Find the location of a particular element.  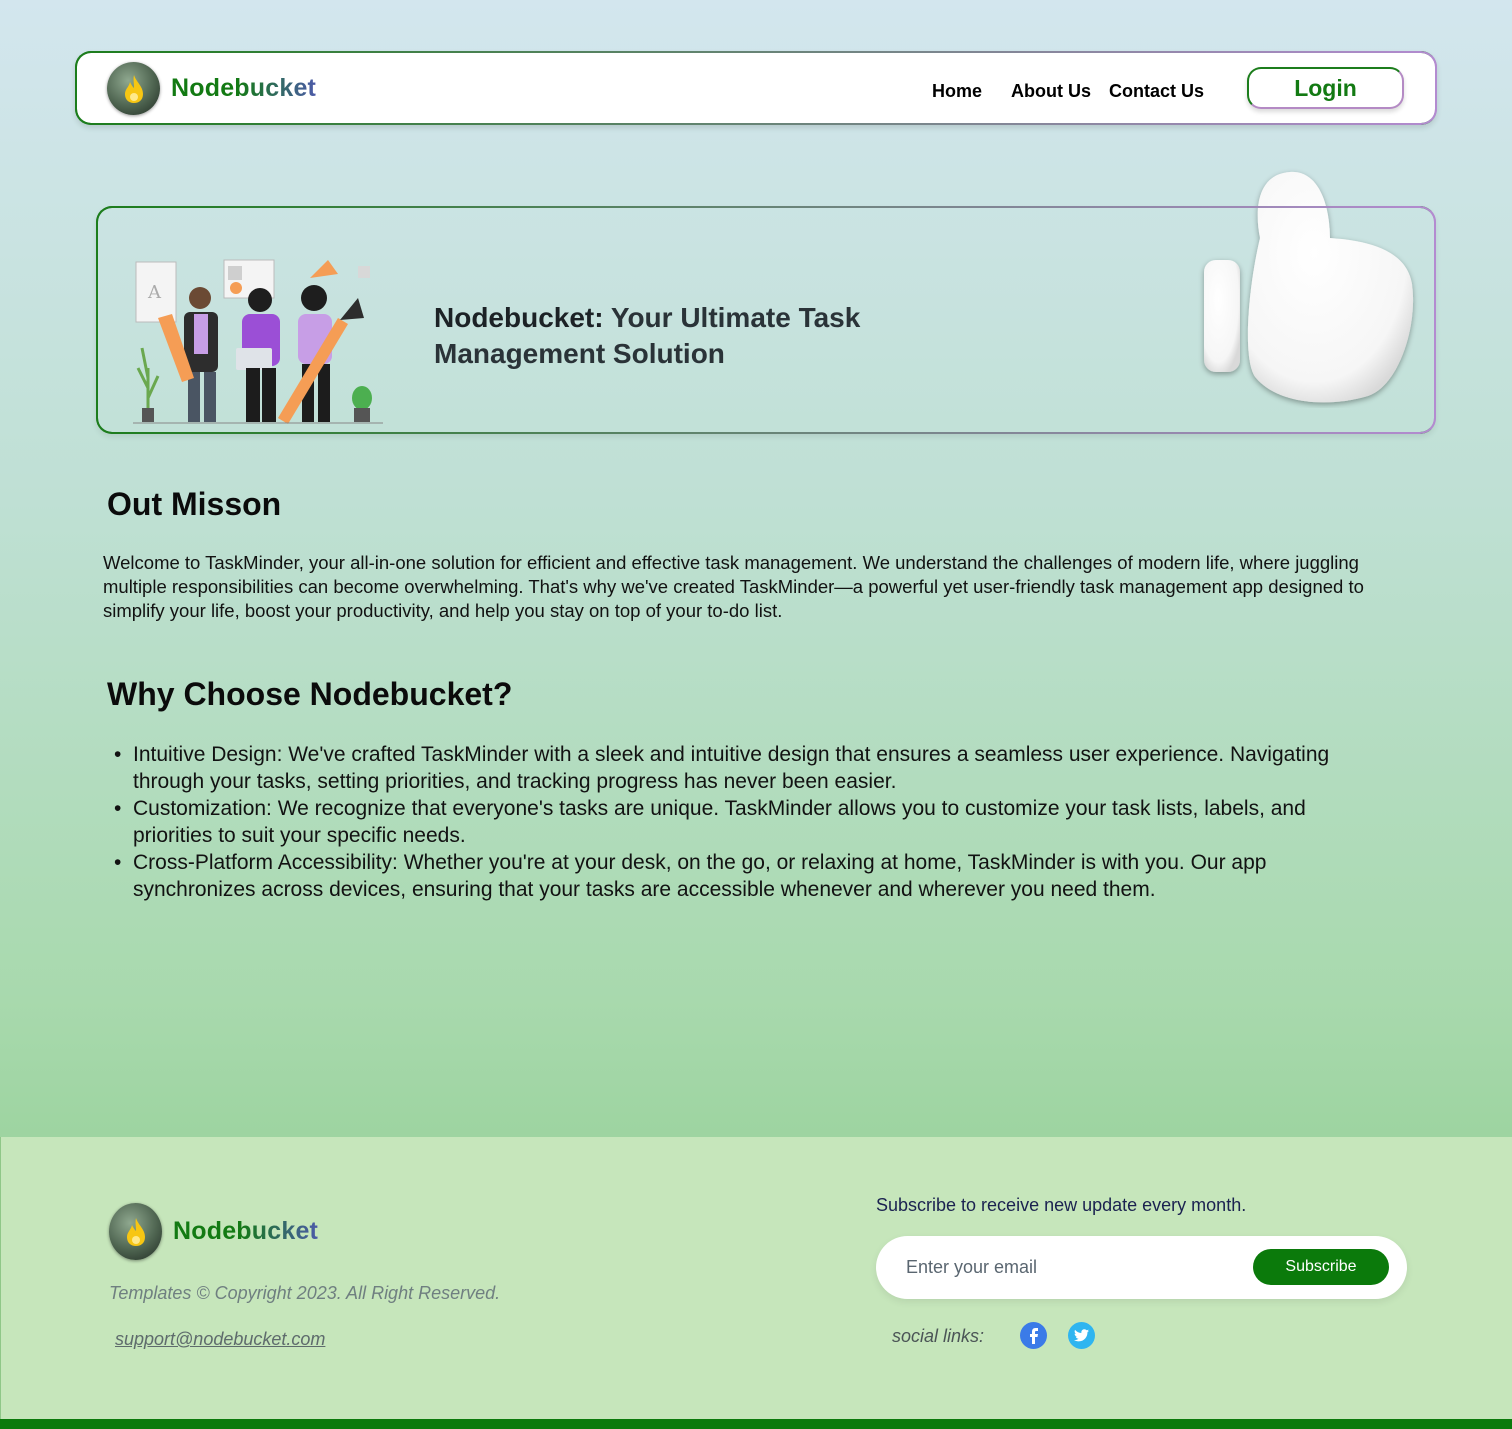

login-button: Login is located at coordinates (1325, 88).